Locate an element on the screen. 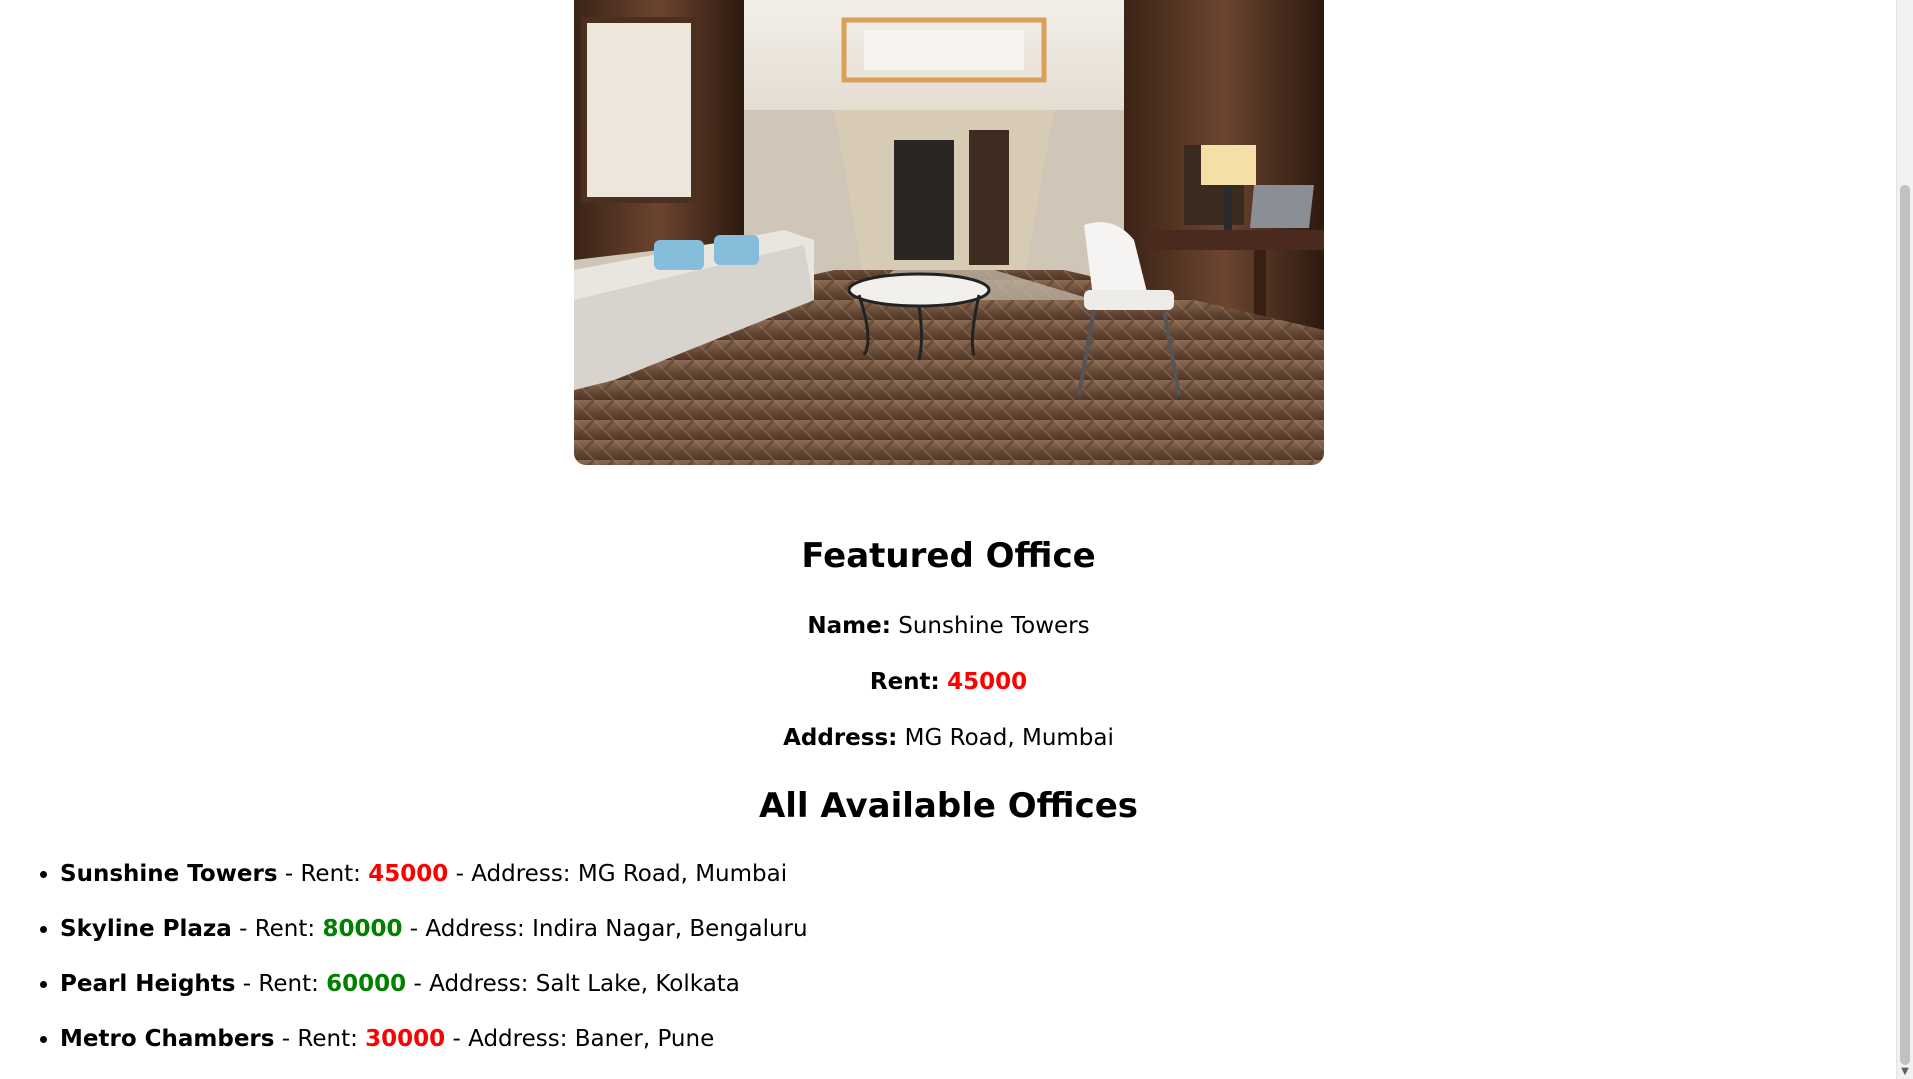 The image size is (1913, 1079). office-rent: 45000 is located at coordinates (408, 874).